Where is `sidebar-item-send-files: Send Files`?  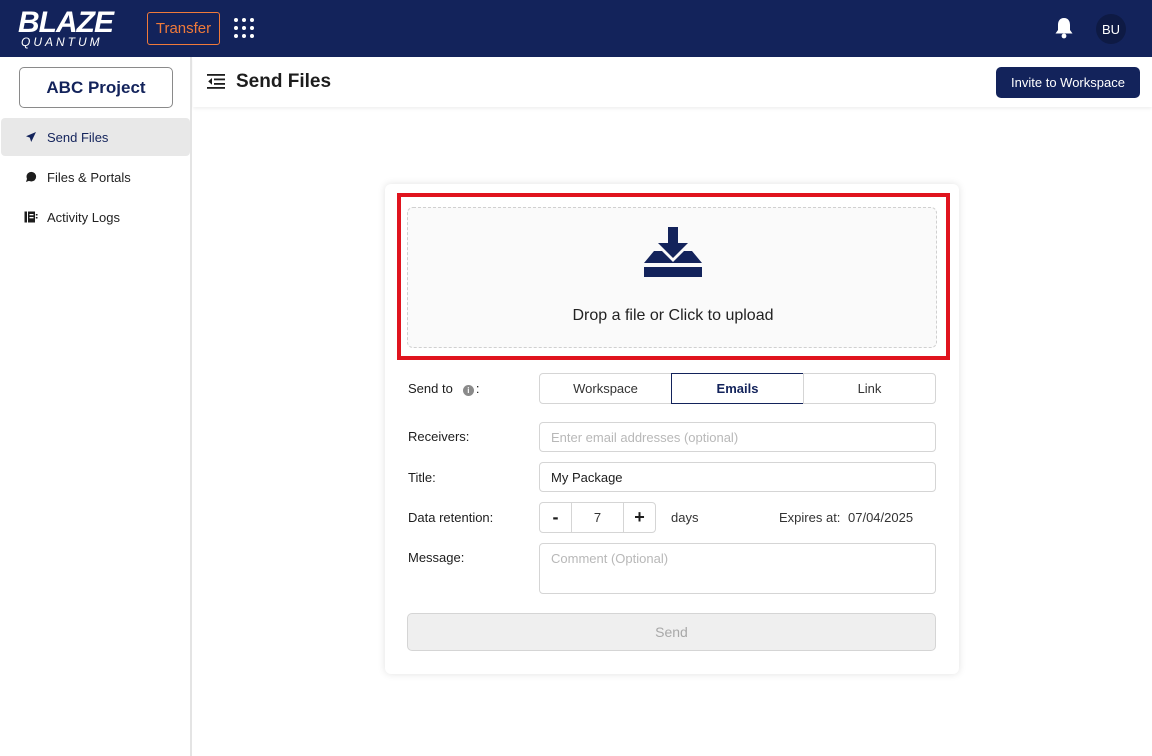 sidebar-item-send-files: Send Files is located at coordinates (95, 137).